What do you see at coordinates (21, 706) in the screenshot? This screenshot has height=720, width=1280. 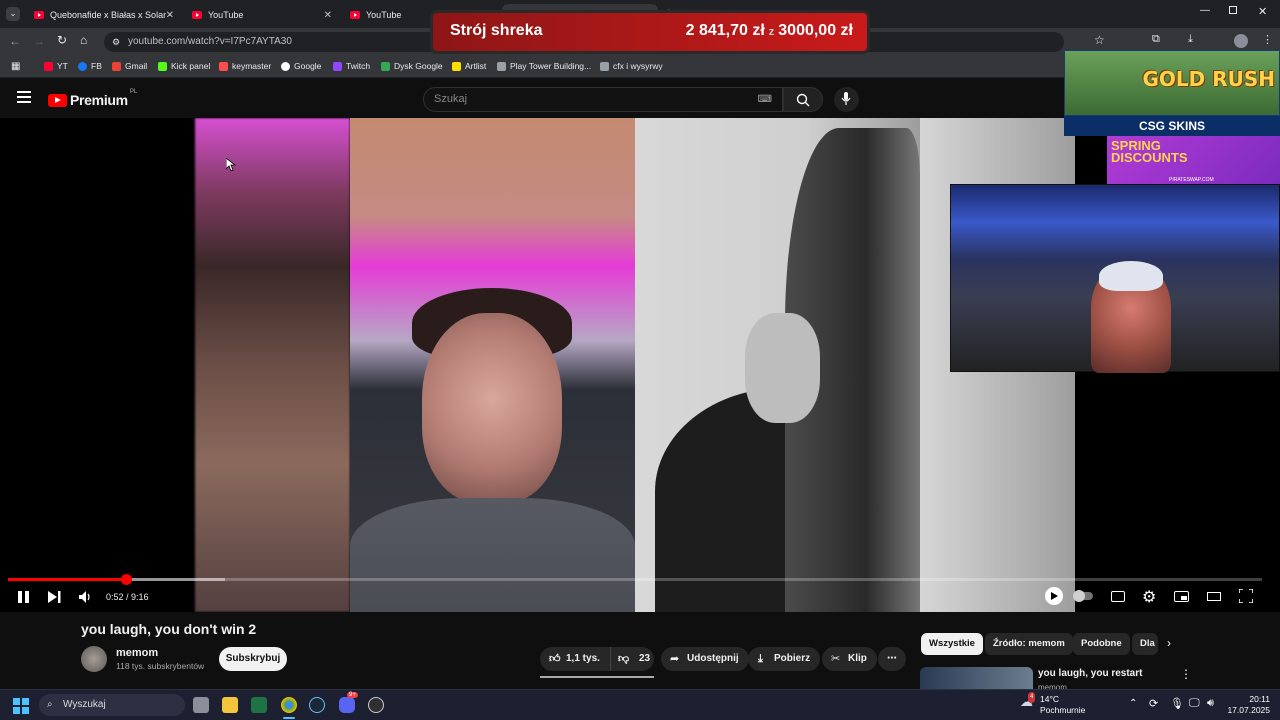 I see `windows-start-icon` at bounding box center [21, 706].